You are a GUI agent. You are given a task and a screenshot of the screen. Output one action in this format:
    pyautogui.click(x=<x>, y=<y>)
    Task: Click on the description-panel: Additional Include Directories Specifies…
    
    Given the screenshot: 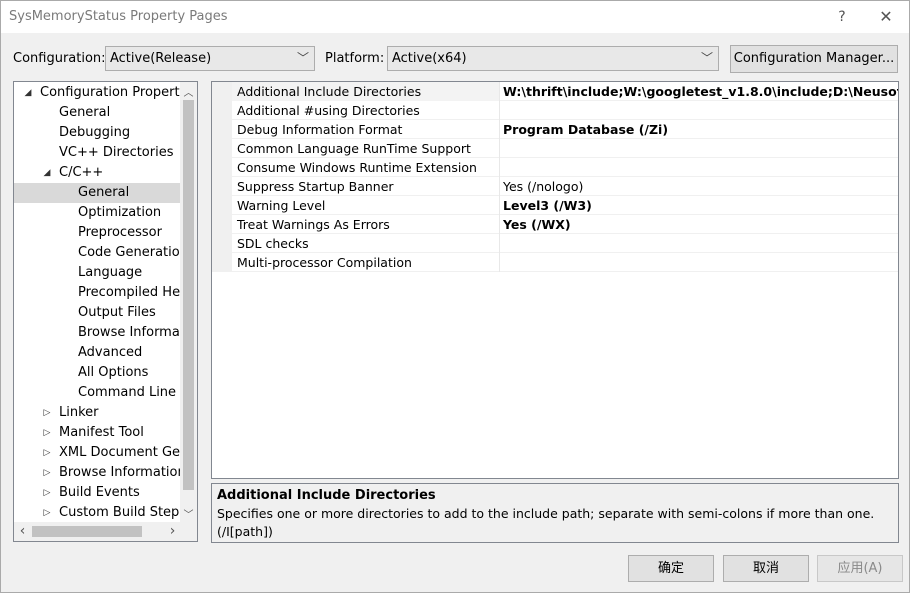 What is the action you would take?
    pyautogui.click(x=555, y=513)
    